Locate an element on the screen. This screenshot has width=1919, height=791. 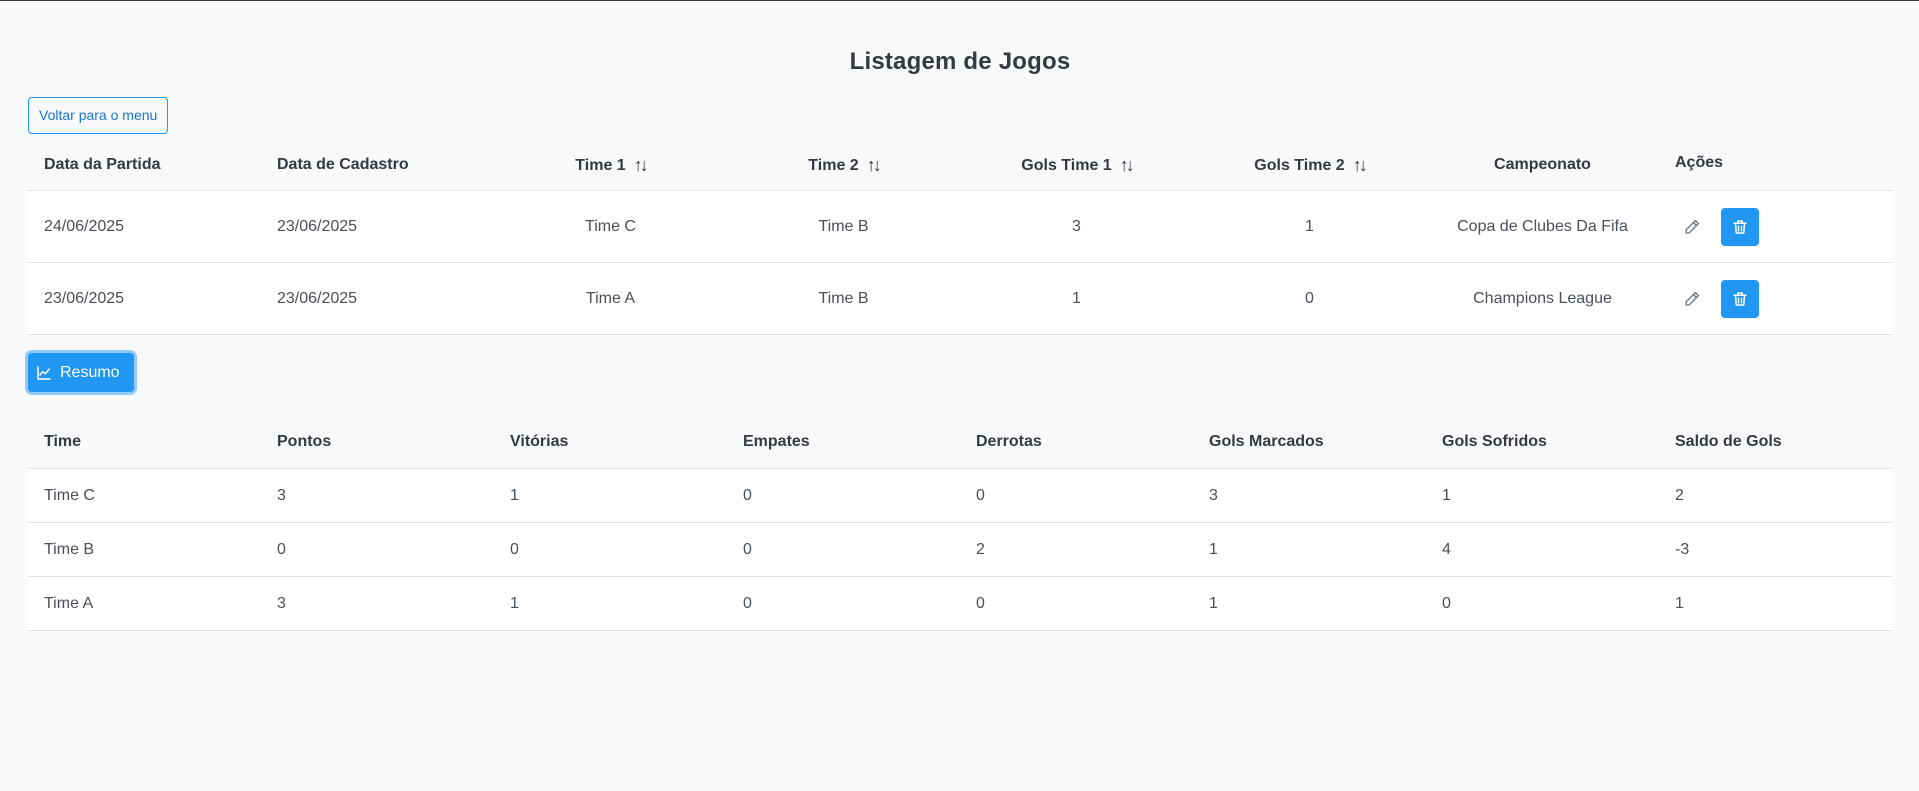
cell-saldo: -3 is located at coordinates (1682, 549).